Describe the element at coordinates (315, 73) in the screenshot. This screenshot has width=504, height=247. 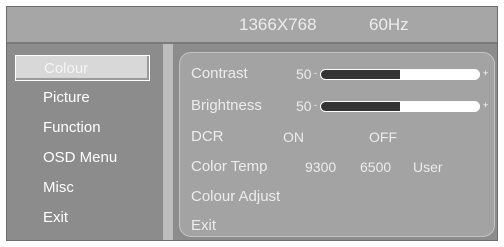
I see `contrast-minus: -` at that location.